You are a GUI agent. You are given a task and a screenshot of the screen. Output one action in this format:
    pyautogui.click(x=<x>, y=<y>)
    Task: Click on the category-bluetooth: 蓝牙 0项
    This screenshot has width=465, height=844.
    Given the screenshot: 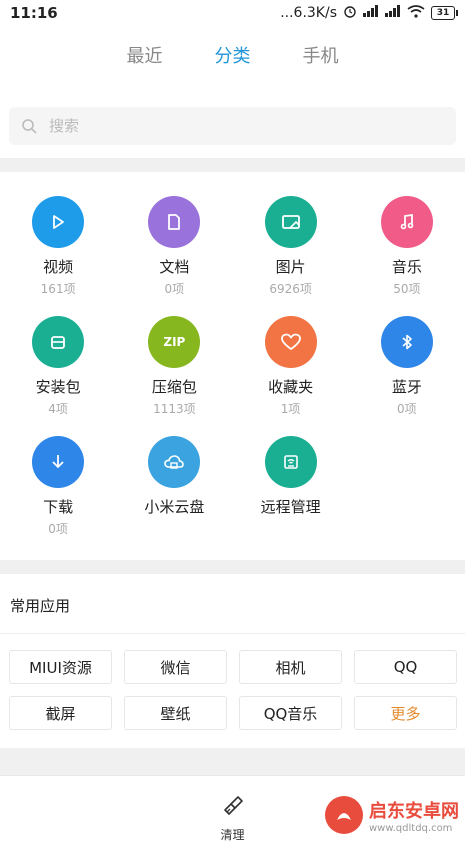 What is the action you would take?
    pyautogui.click(x=407, y=370)
    